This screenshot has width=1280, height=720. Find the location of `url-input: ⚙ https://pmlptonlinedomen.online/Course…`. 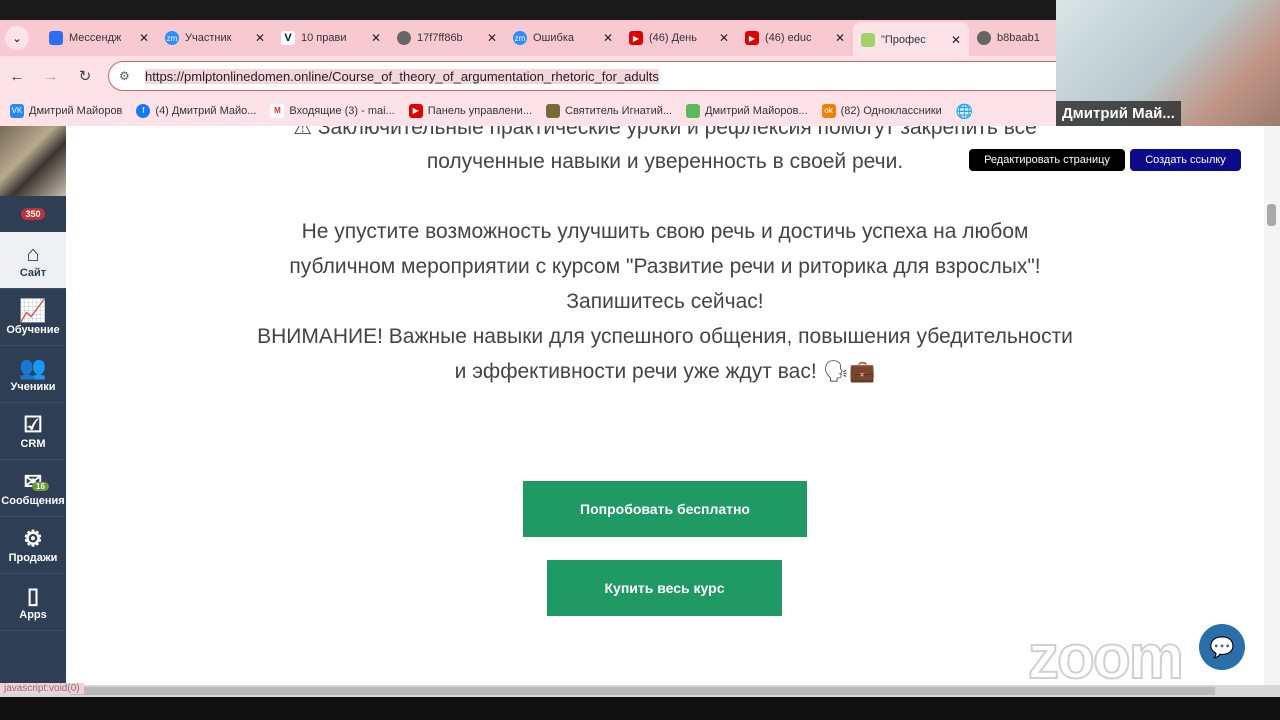

url-input: ⚙ https://pmlptonlinedomen.online/Course… is located at coordinates (608, 76).